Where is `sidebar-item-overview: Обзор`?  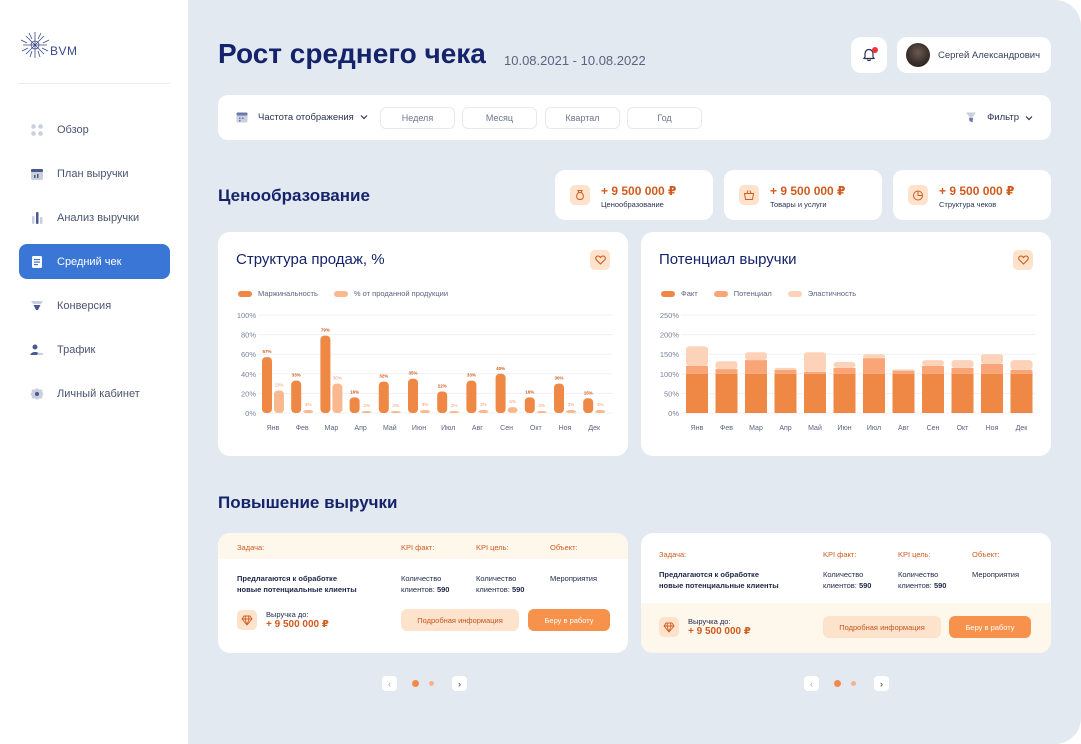 sidebar-item-overview: Обзор is located at coordinates (94, 129).